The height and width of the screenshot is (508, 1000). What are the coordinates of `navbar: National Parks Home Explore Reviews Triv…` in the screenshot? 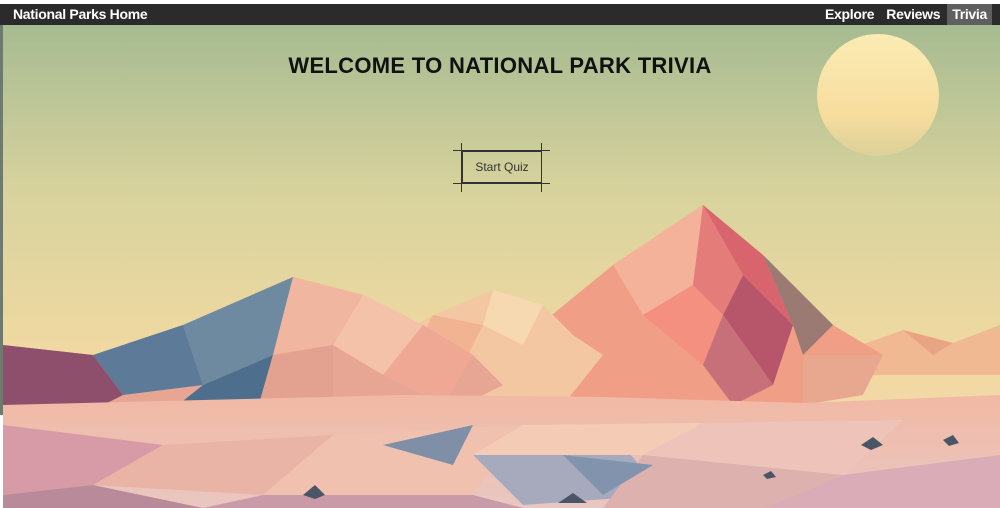 It's located at (500, 14).